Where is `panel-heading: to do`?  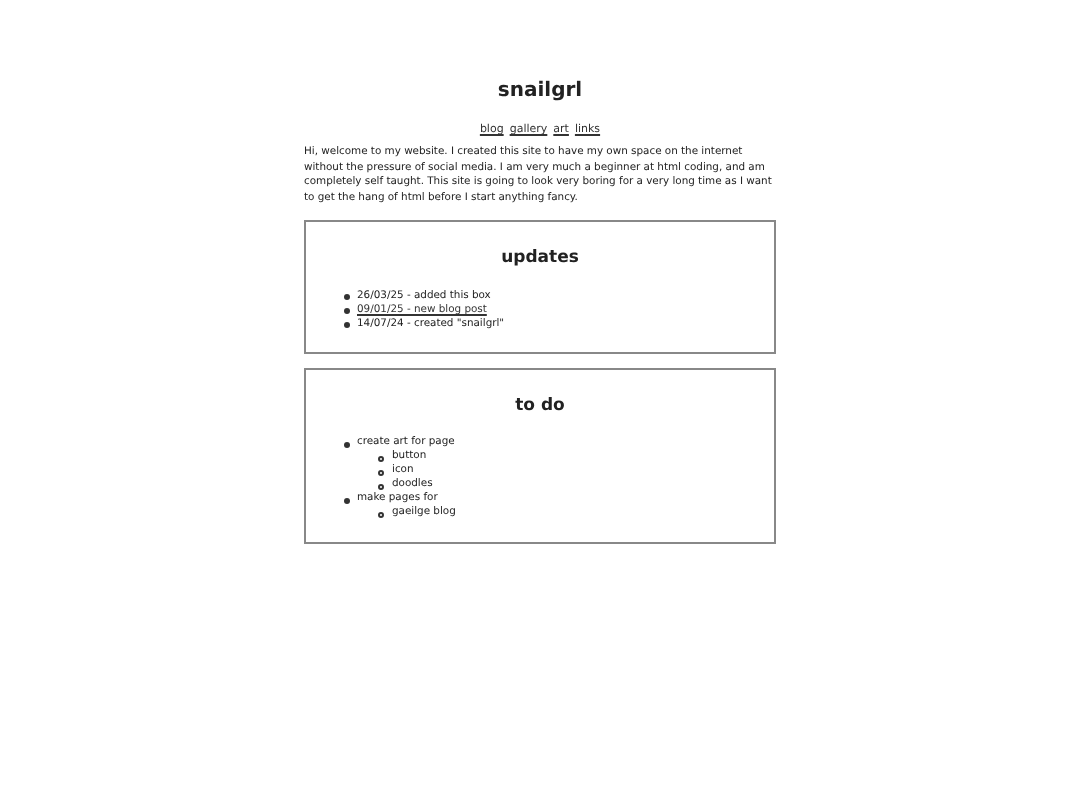
panel-heading: to do is located at coordinates (540, 407).